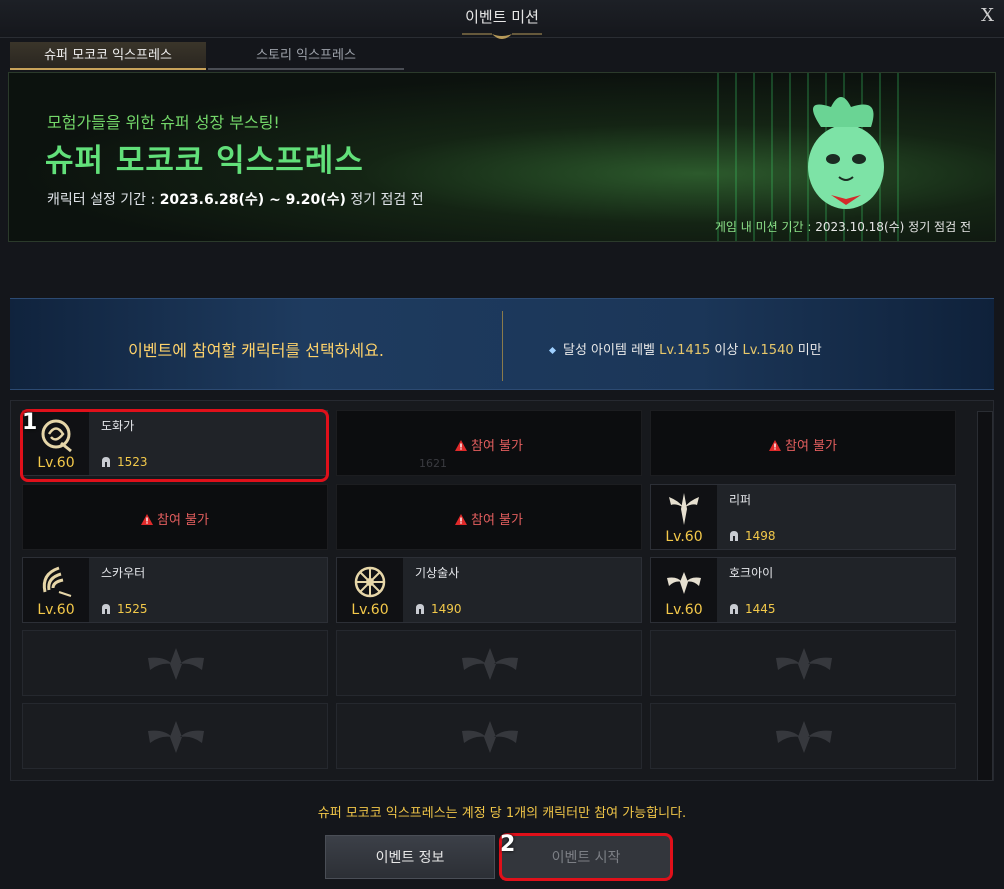 The width and height of the screenshot is (1004, 889). I want to click on participation-notice: 슈퍼 모코코 익스프레스는 계정 당 1개의 캐릭터만 참여 가능합니다., so click(502, 813).